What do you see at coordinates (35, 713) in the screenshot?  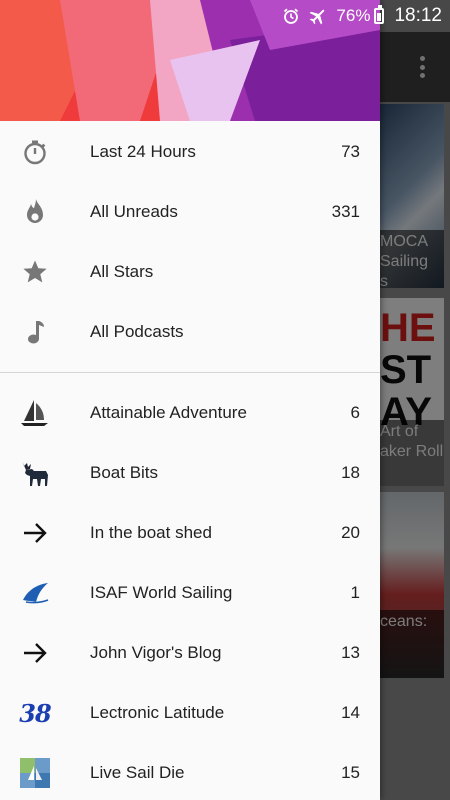 I see `number-38-favicon: 38` at bounding box center [35, 713].